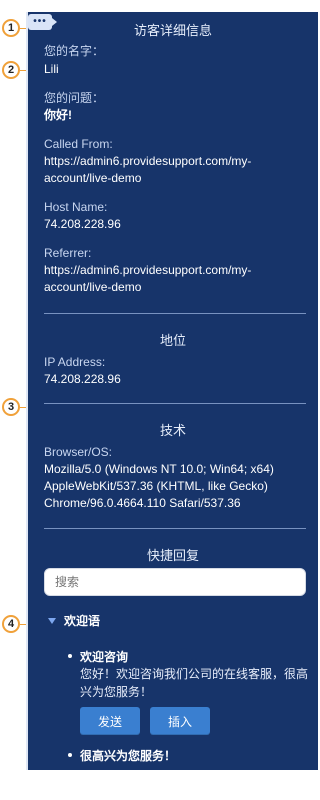  What do you see at coordinates (58, 115) in the screenshot?
I see `question-value: 你好!` at bounding box center [58, 115].